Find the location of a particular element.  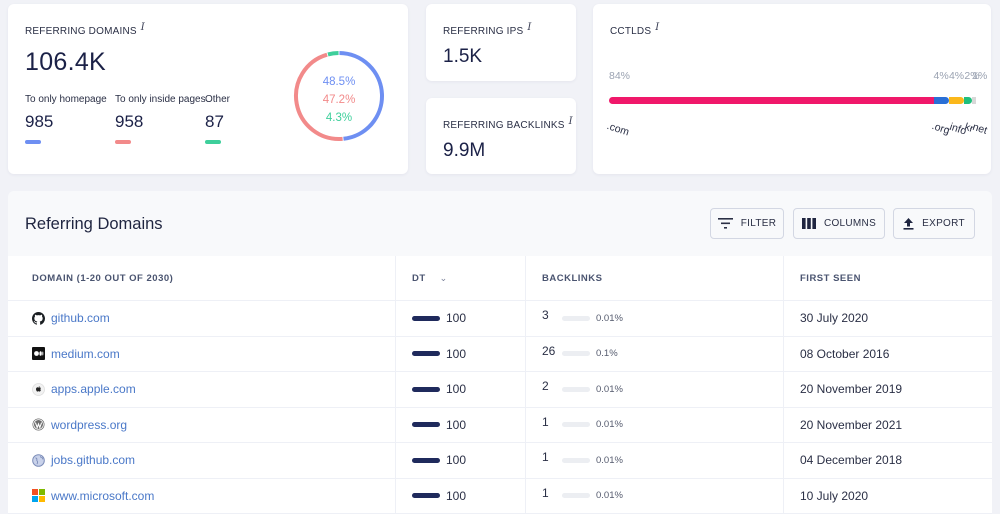

cell-domain: jobs.github.com is located at coordinates (202, 460).